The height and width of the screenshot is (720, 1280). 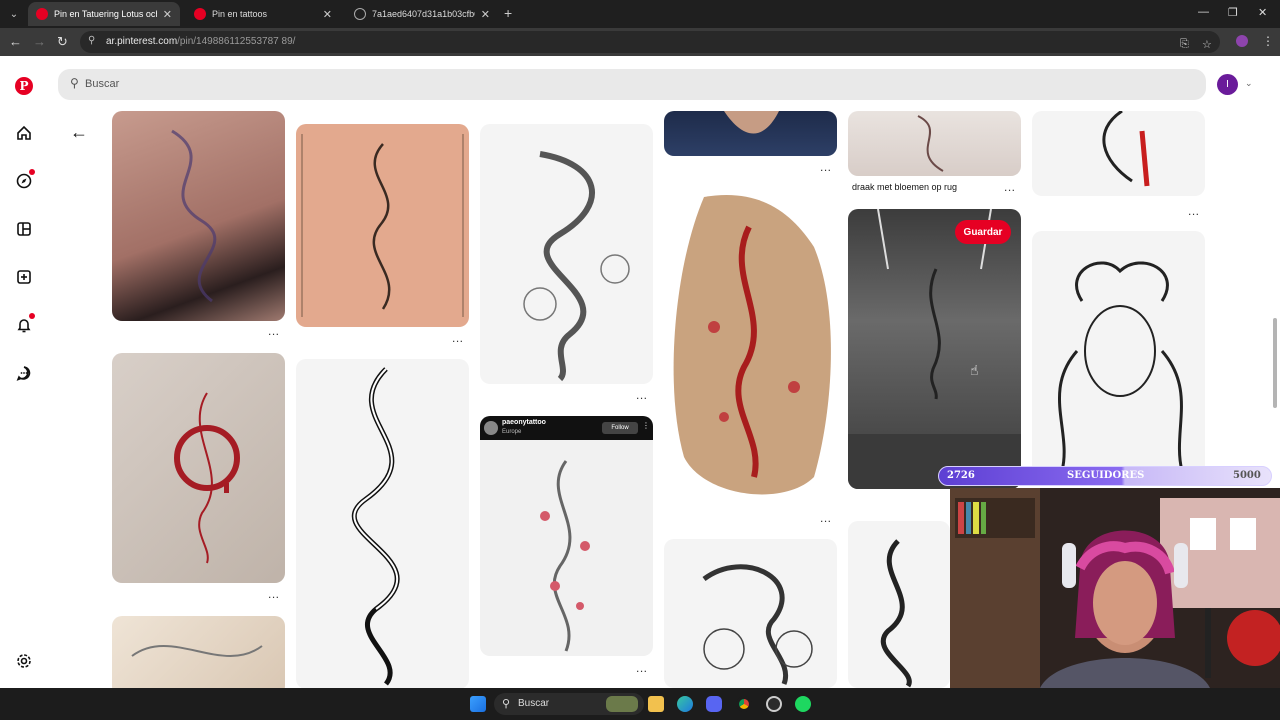 What do you see at coordinates (1262, 12) in the screenshot?
I see `close-window-icon: ✕` at bounding box center [1262, 12].